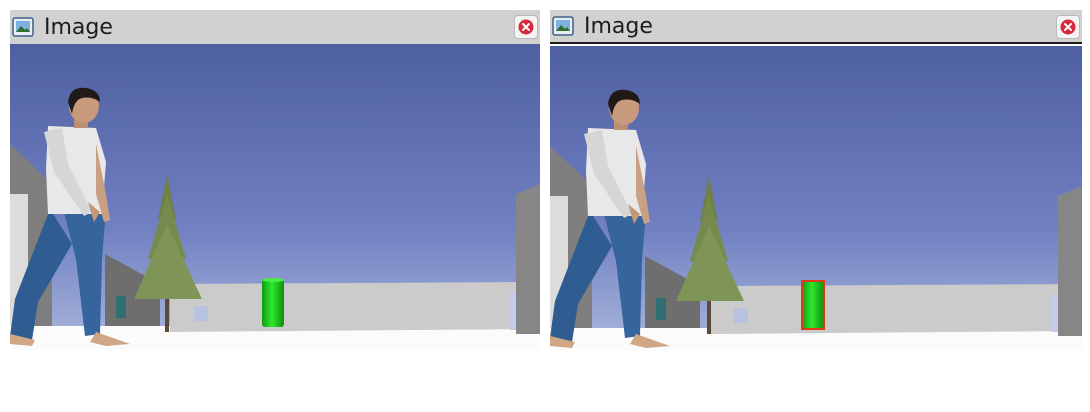 The image size is (1090, 412). What do you see at coordinates (813, 305) in the screenshot?
I see `green-cylinder-detected` at bounding box center [813, 305].